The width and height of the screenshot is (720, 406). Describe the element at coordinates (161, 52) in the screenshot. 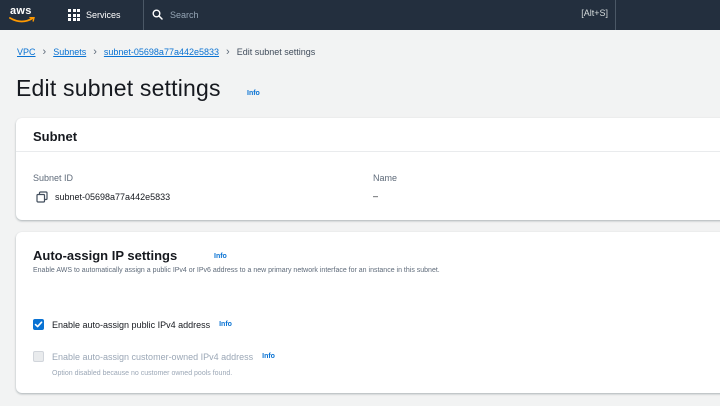

I see `breadcrumb-subnet-id: subnet-05698a77a442e5833` at that location.